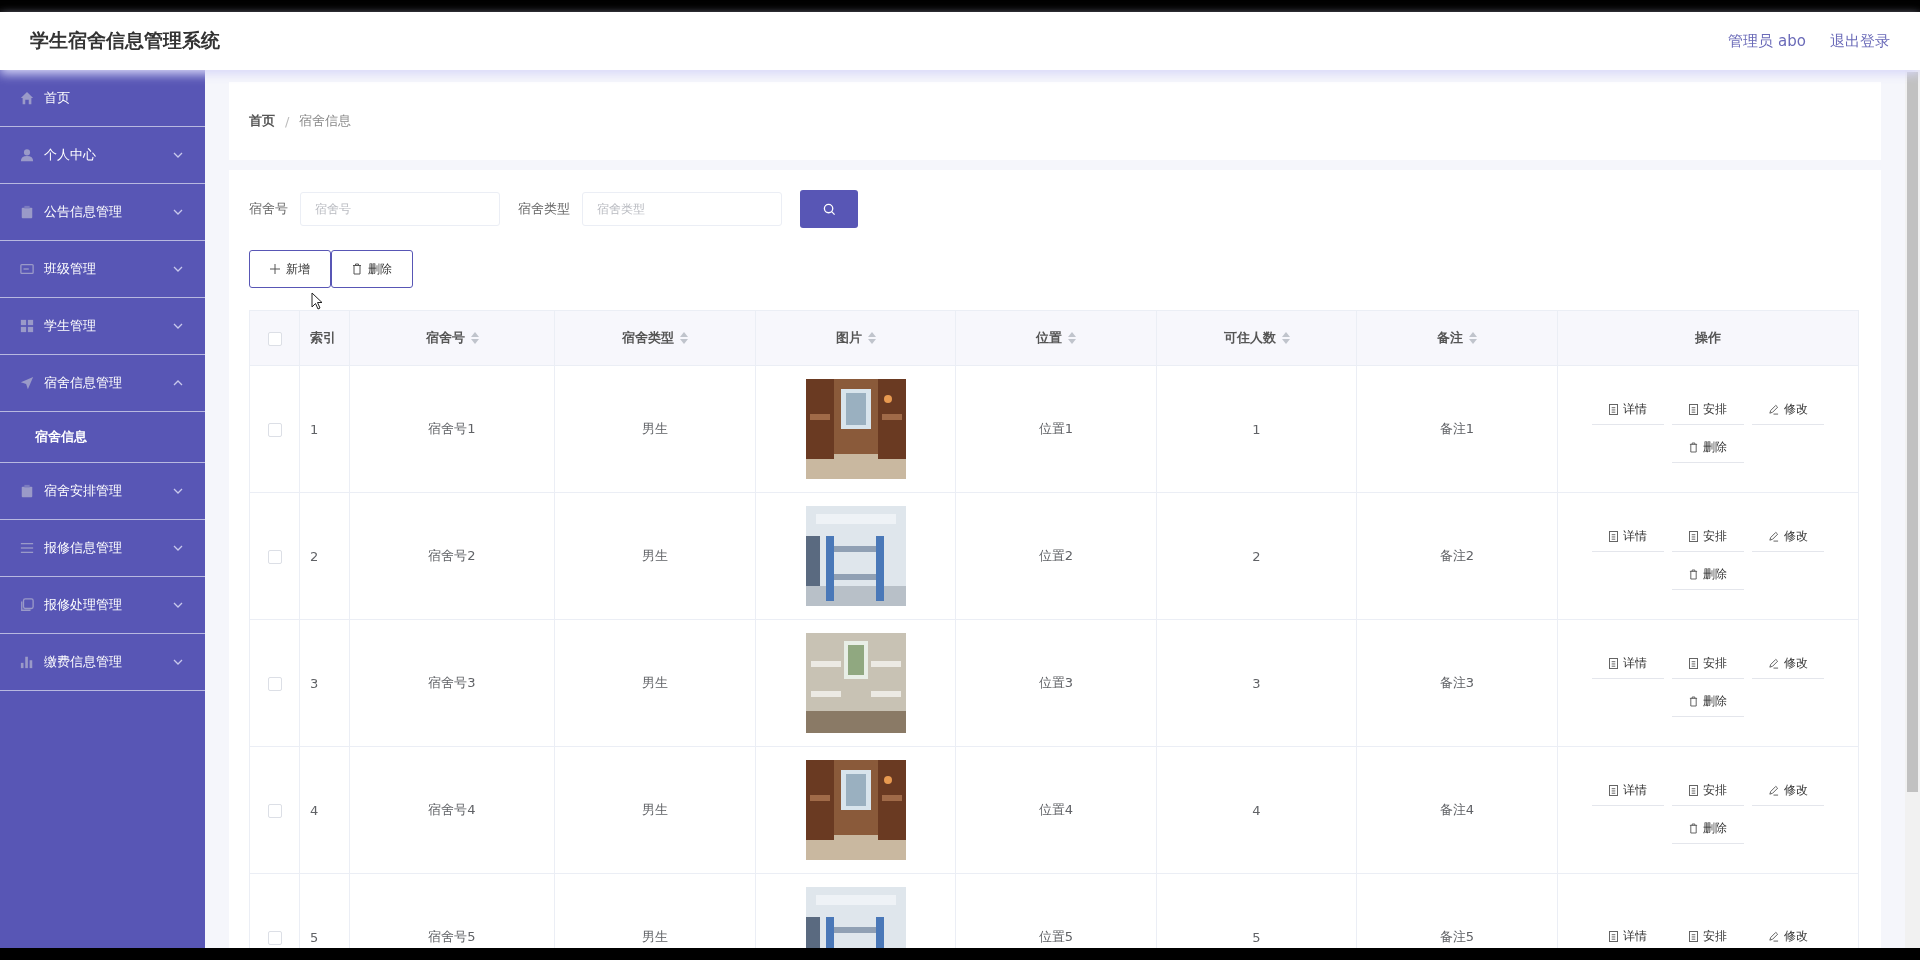 This screenshot has height=960, width=1920. I want to click on app-title: 学生宿舍信息管理系统, so click(125, 40).